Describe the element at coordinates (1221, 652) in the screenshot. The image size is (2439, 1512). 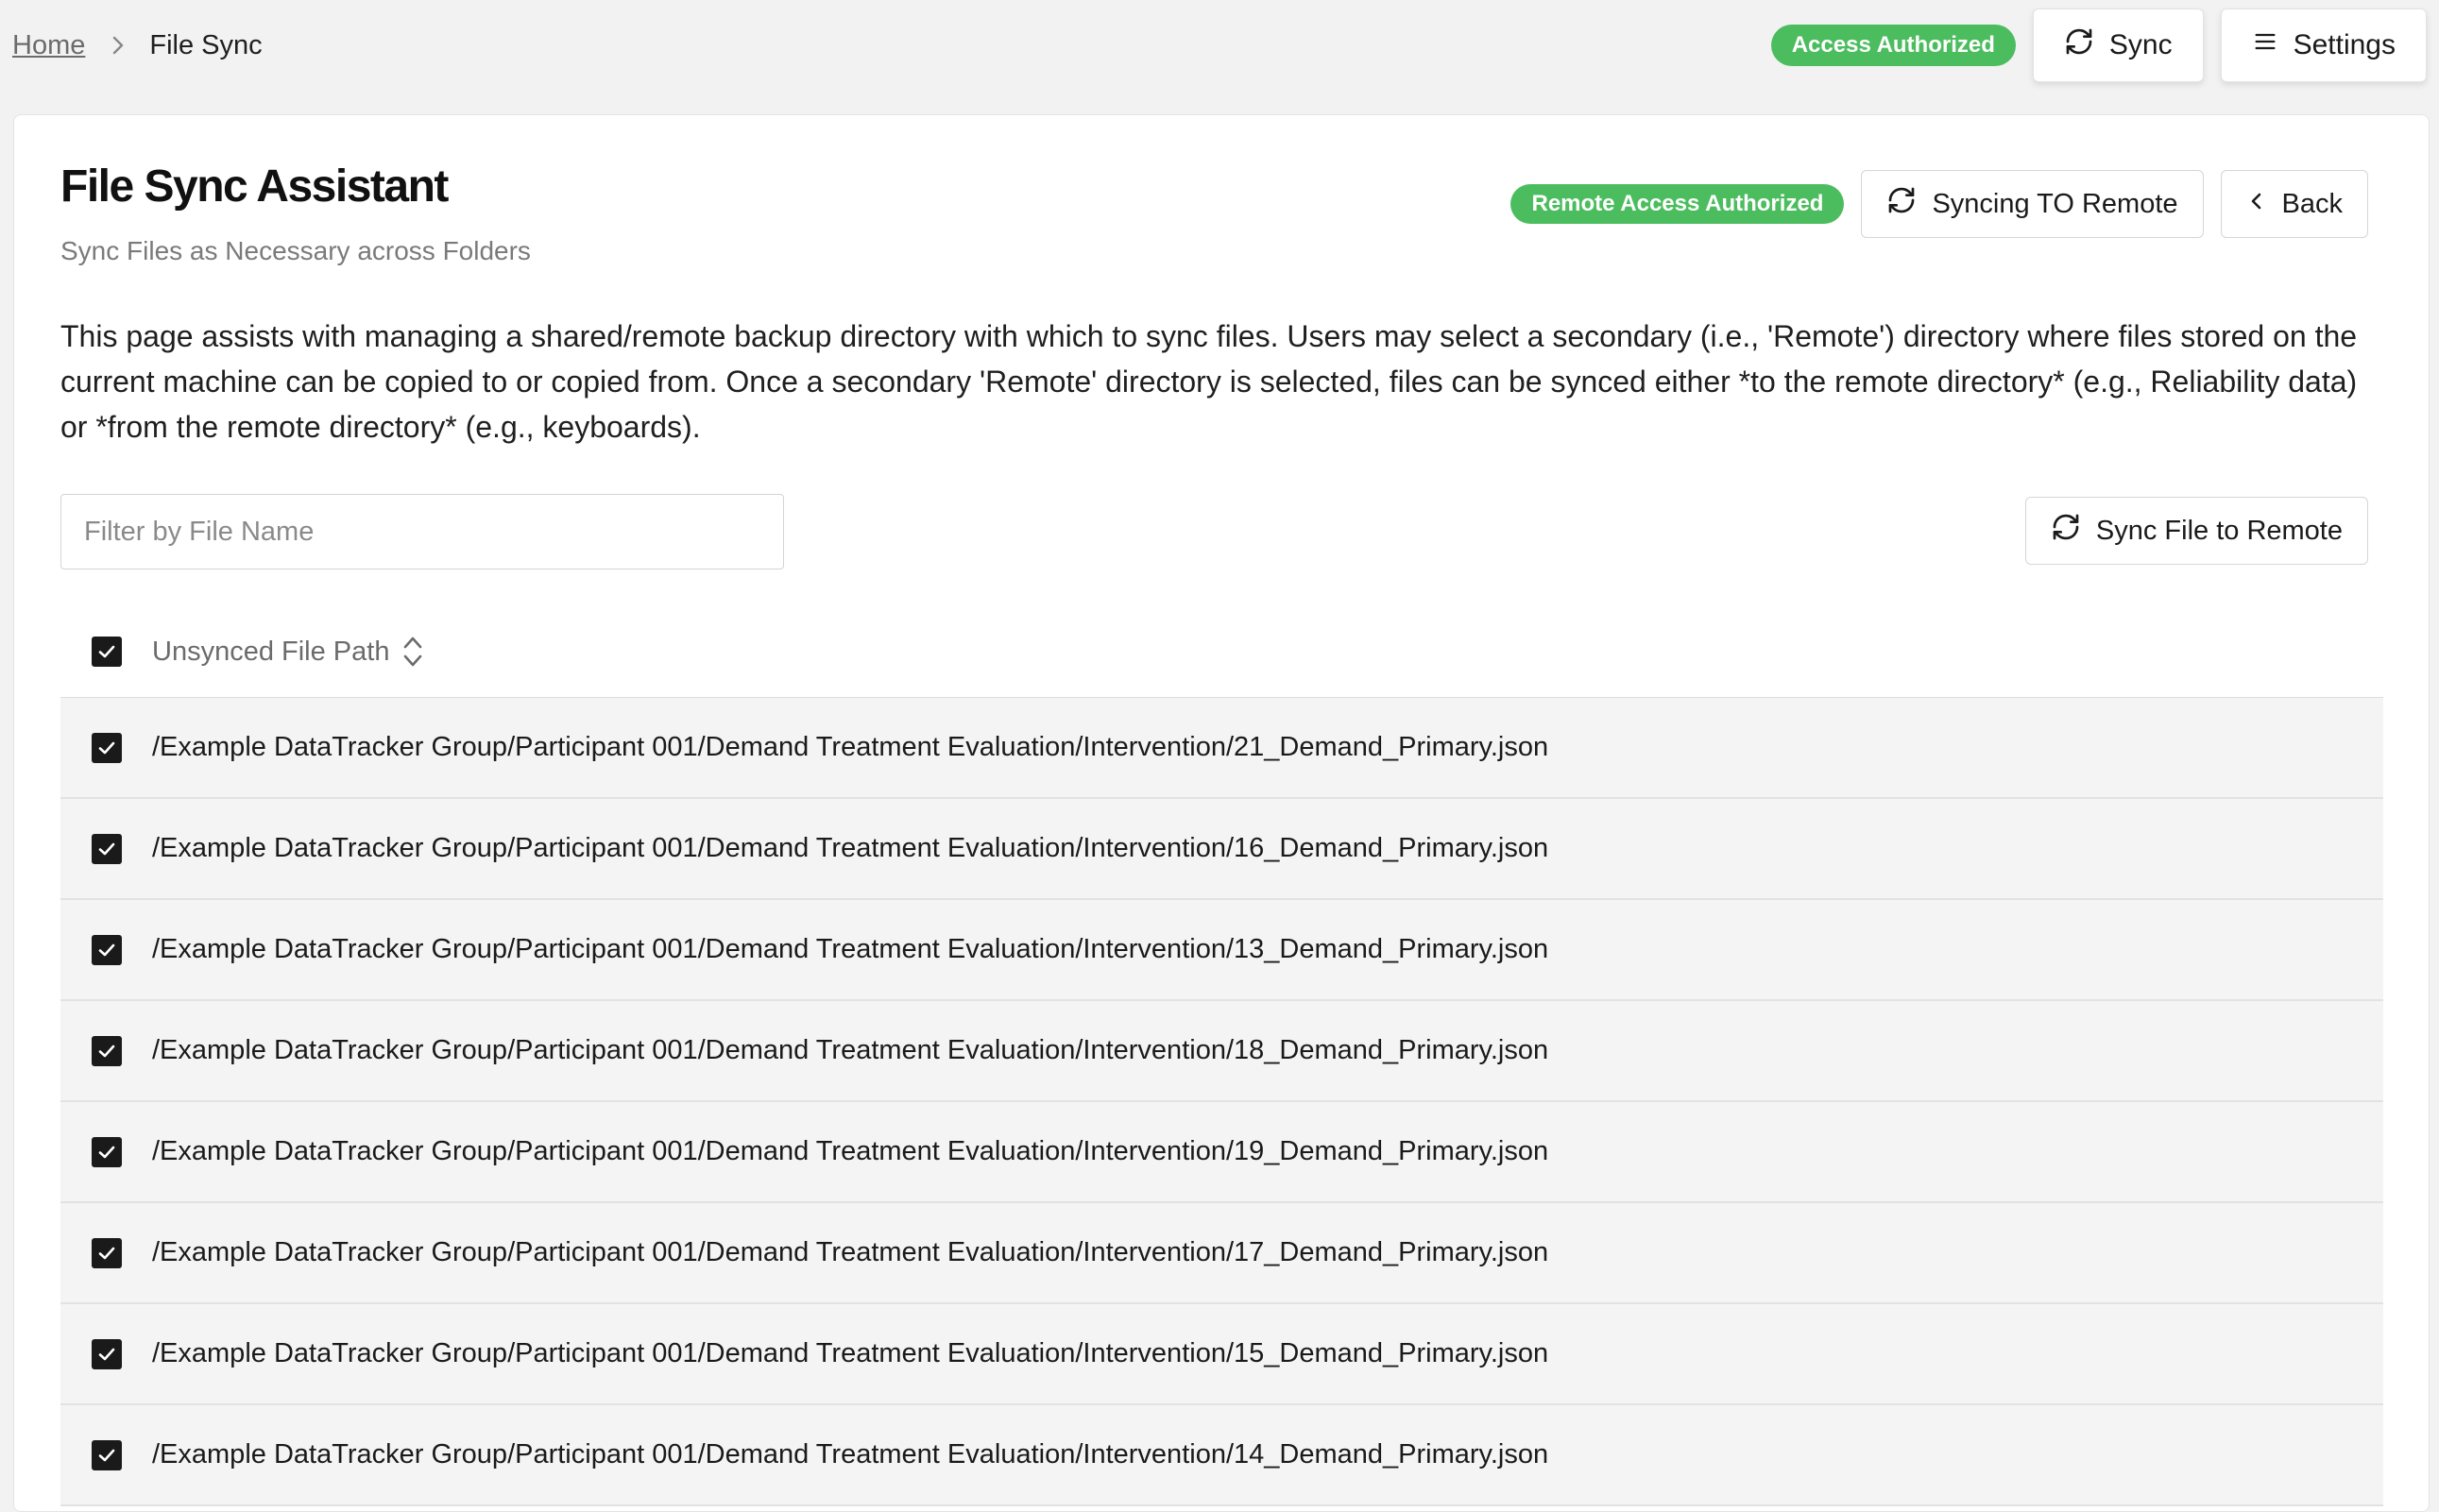
I see `table-header: Unsynced File Path` at that location.